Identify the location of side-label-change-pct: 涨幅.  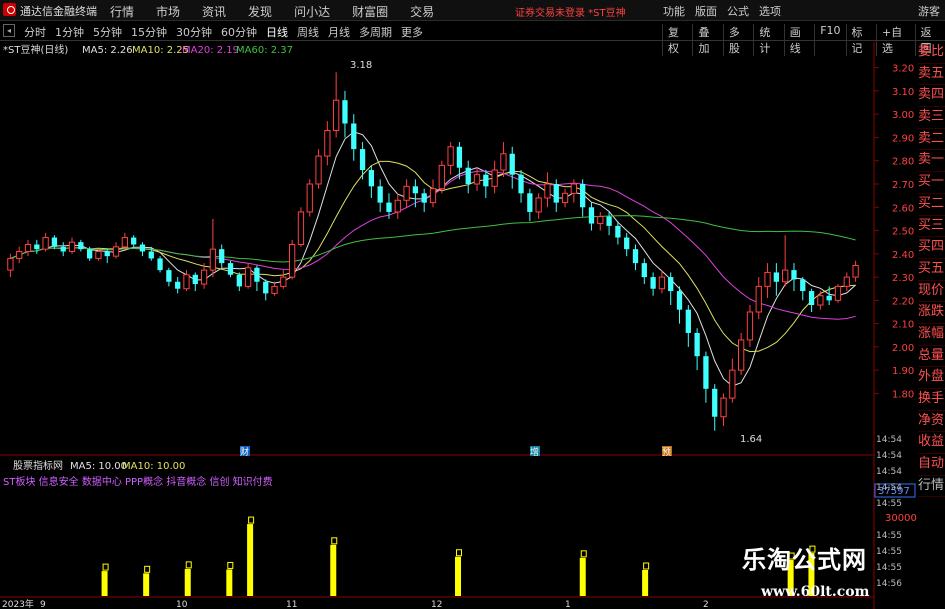
(931, 335).